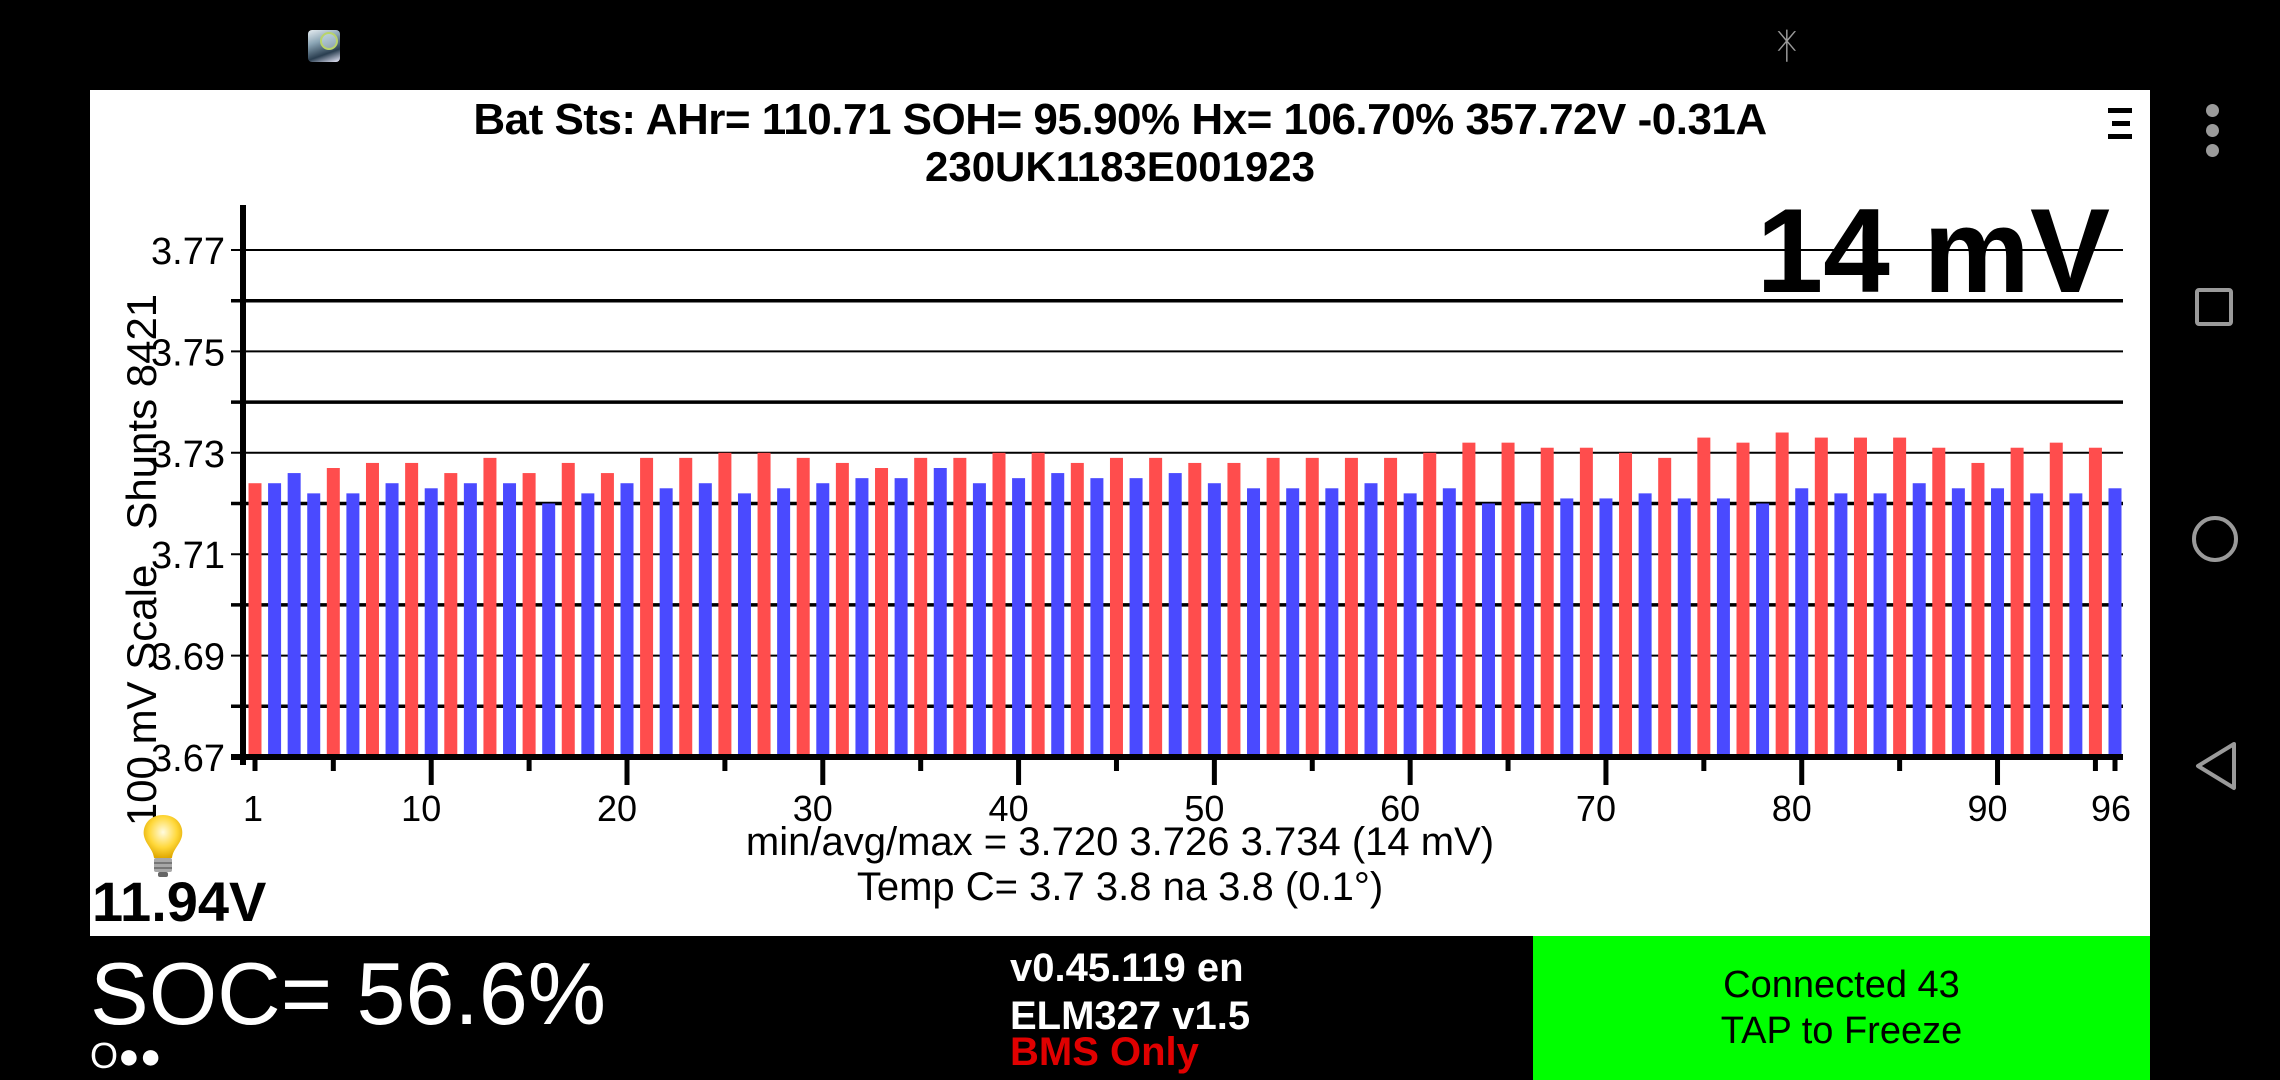 Image resolution: width=2280 pixels, height=1080 pixels. I want to click on leafspy-app-icon, so click(324, 46).